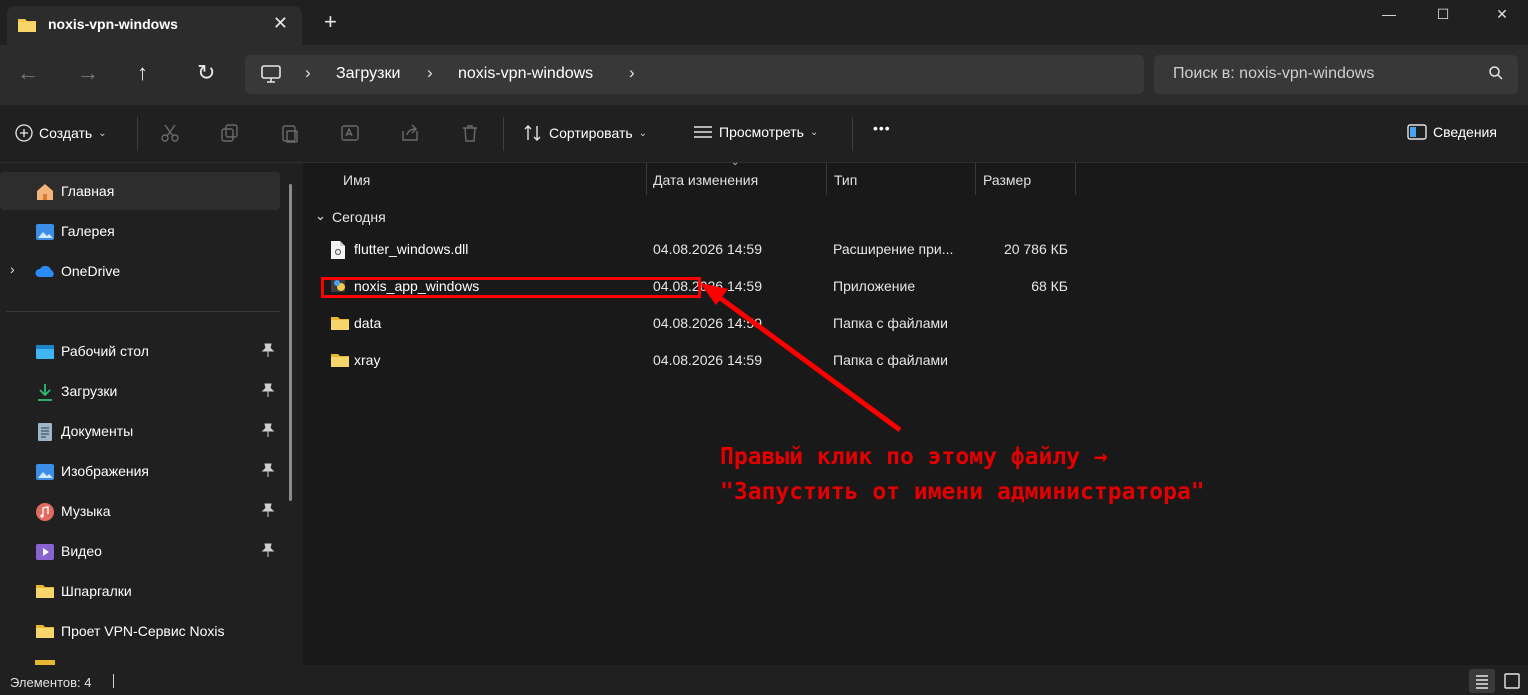 Image resolution: width=1528 pixels, height=695 pixels. Describe the element at coordinates (290, 342) in the screenshot. I see `sidebar-scrollbar` at that location.